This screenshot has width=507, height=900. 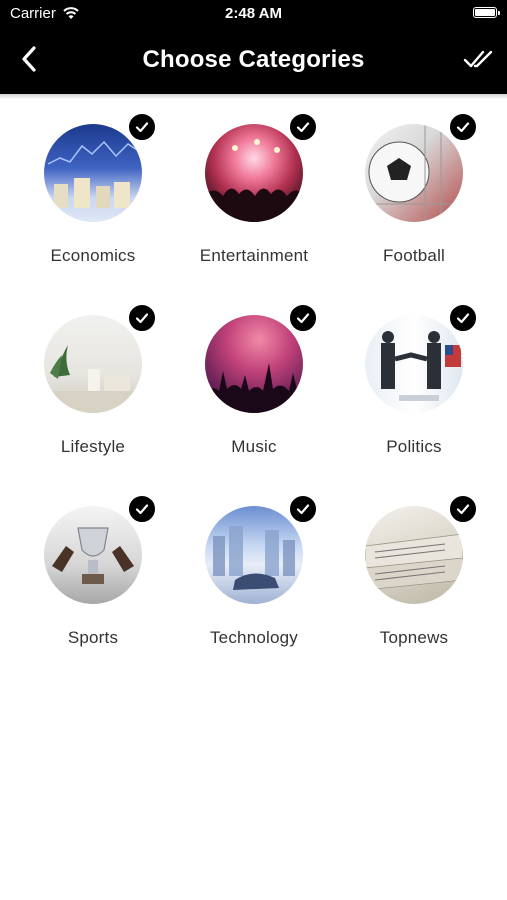 I want to click on battery-icon, so click(x=486, y=12).